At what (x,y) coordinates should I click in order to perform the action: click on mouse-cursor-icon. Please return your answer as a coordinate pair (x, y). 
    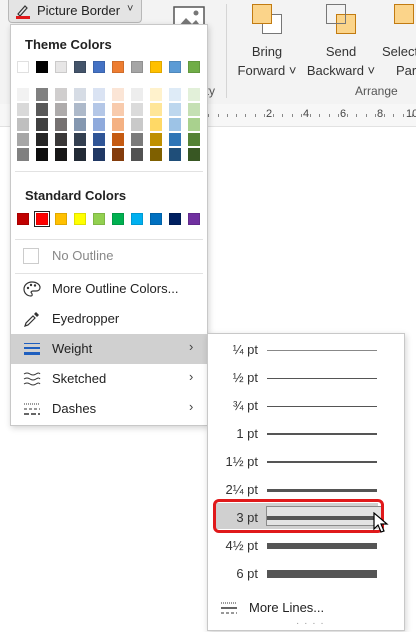
    Looking at the image, I should click on (381, 522).